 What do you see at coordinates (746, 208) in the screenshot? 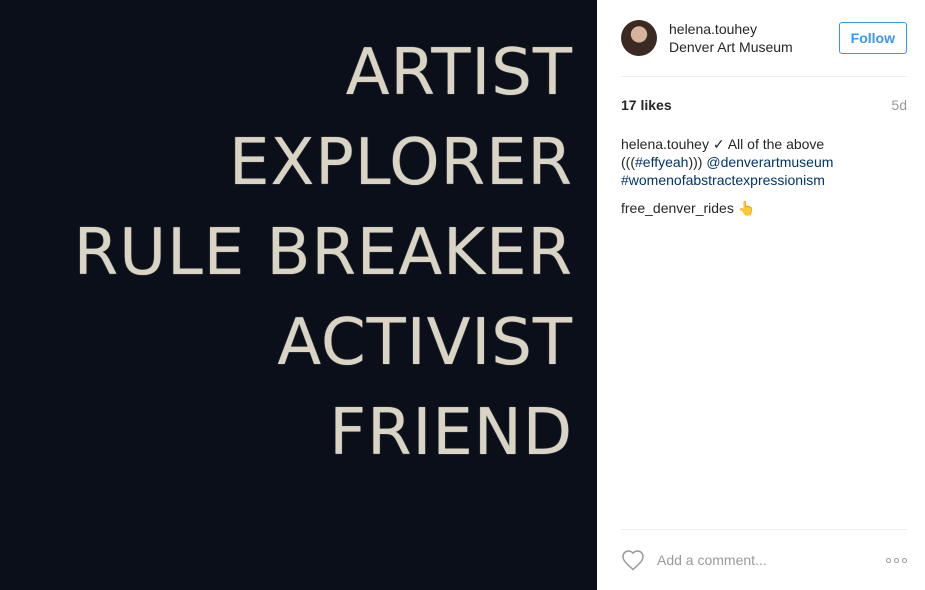
I see `comment-text: 👆` at bounding box center [746, 208].